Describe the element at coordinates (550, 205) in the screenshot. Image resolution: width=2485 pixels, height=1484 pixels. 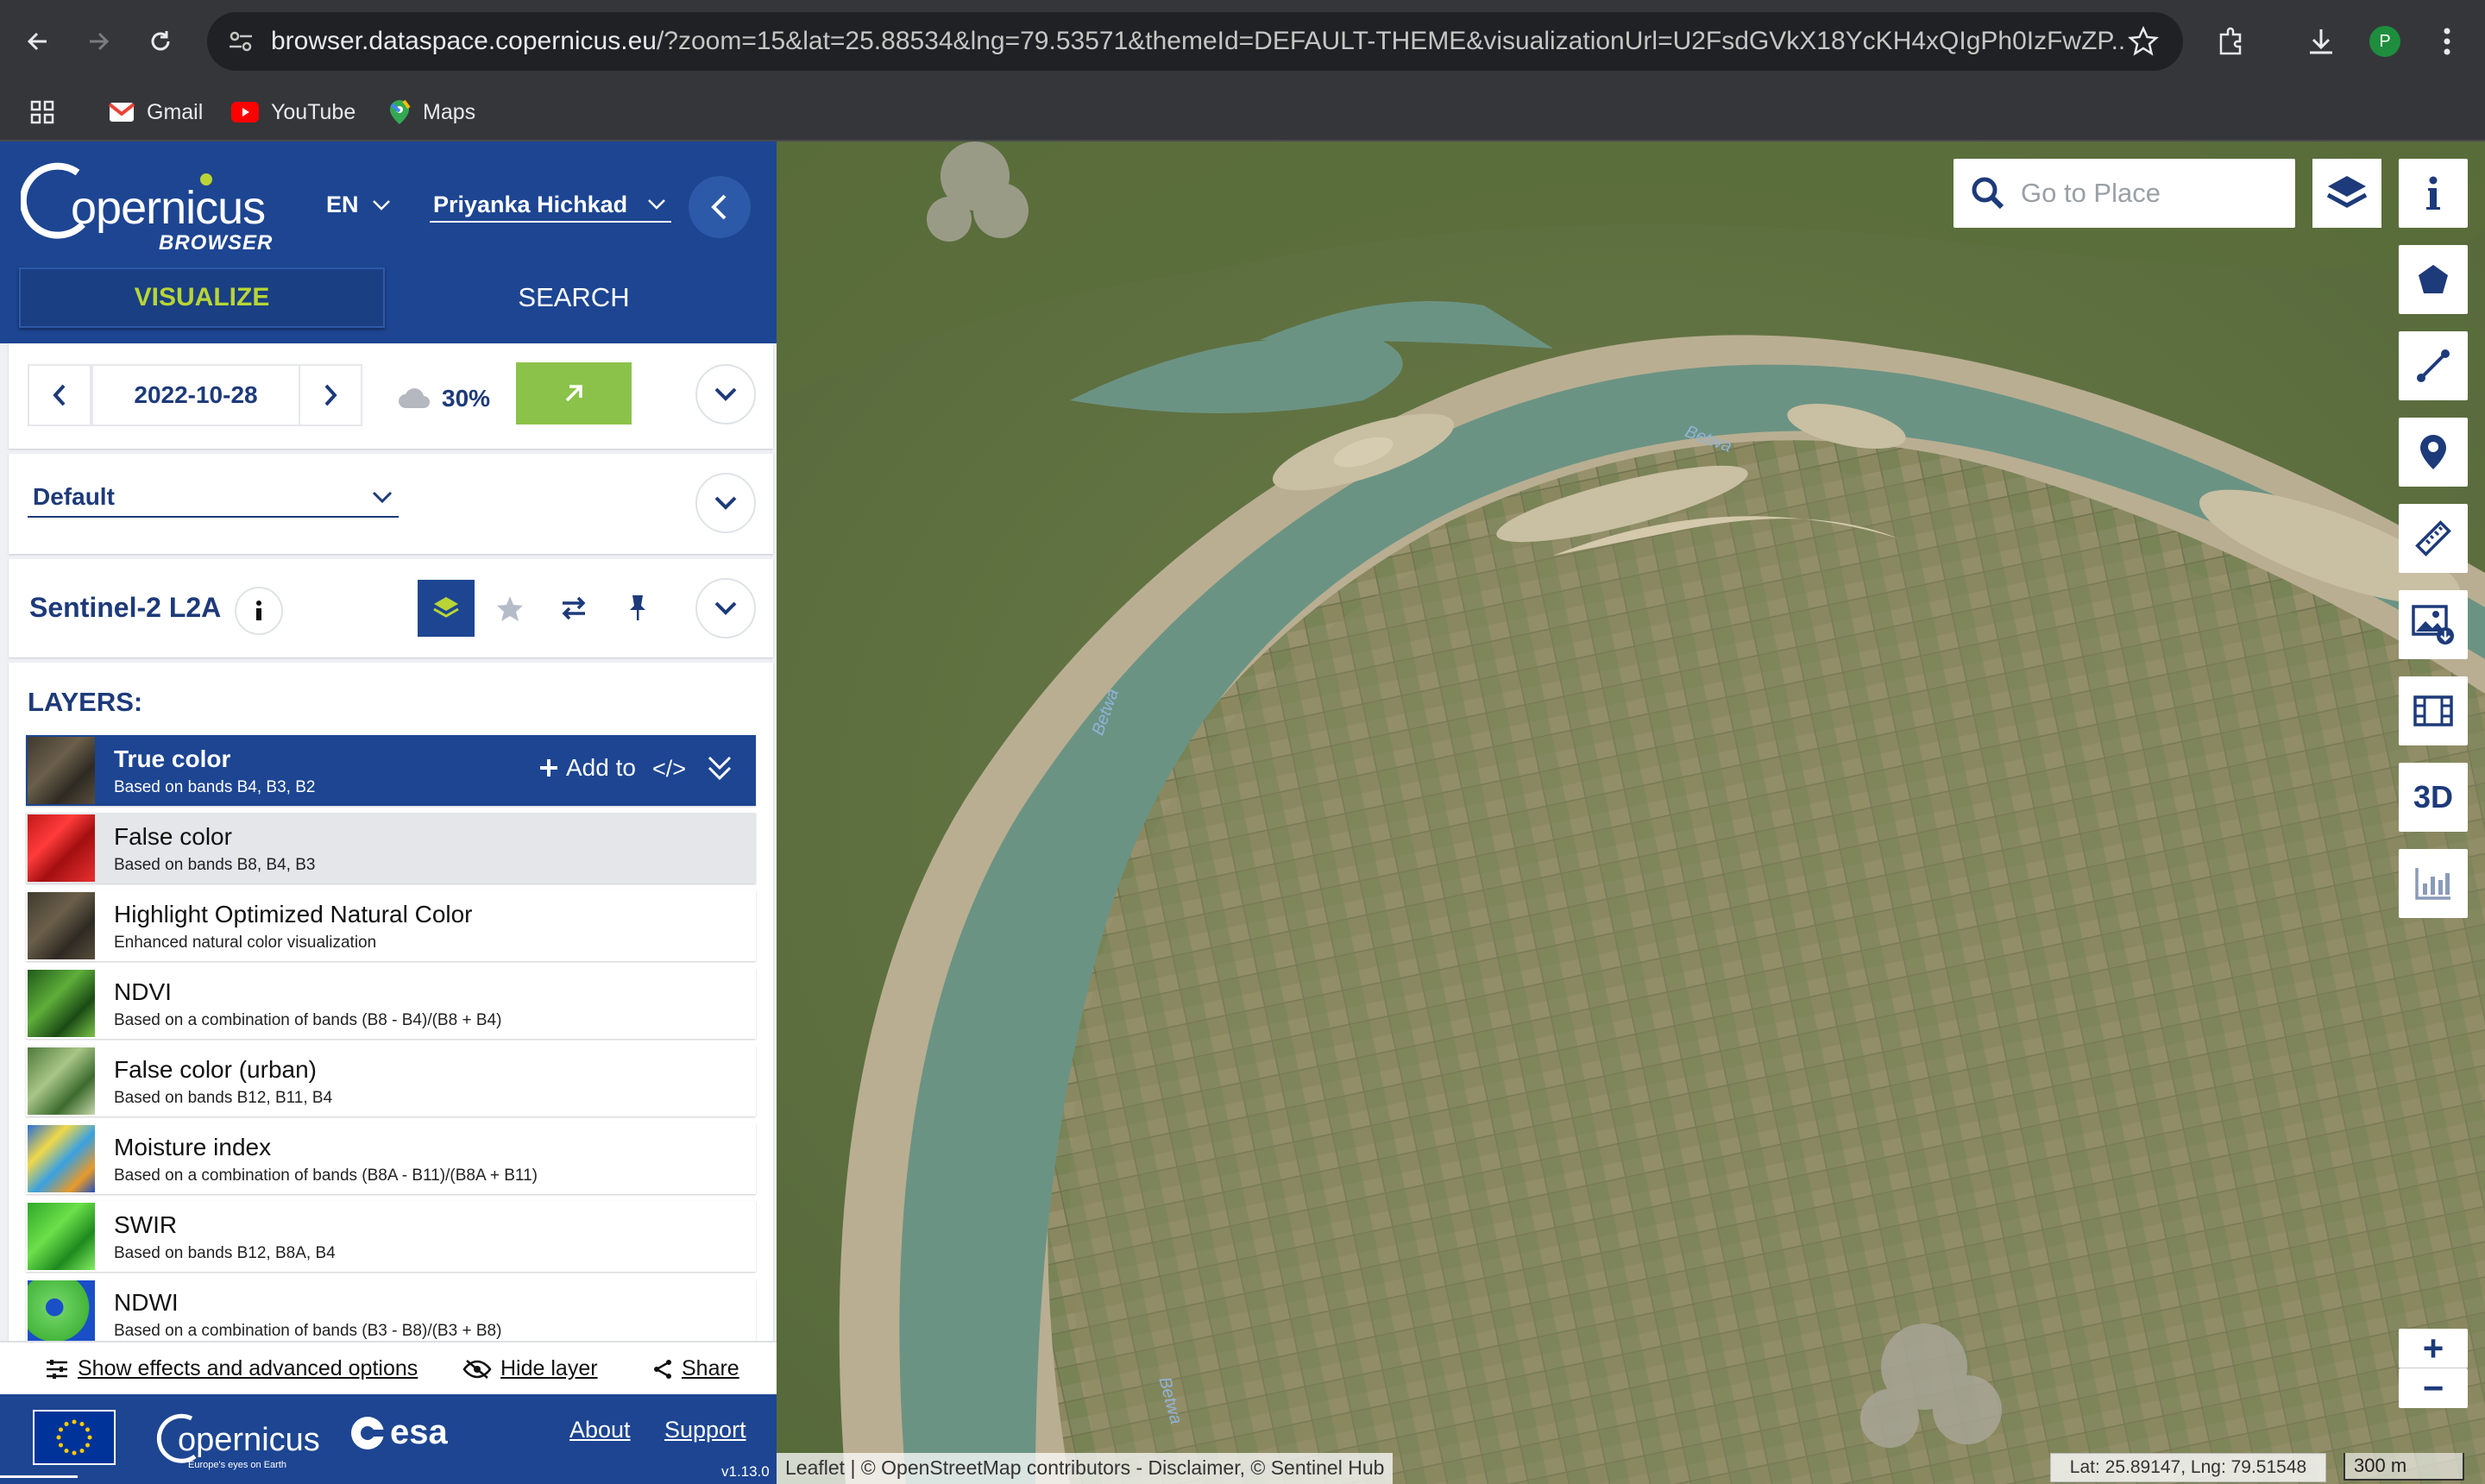
I see `user-menu: Priyanka Hichkad` at that location.